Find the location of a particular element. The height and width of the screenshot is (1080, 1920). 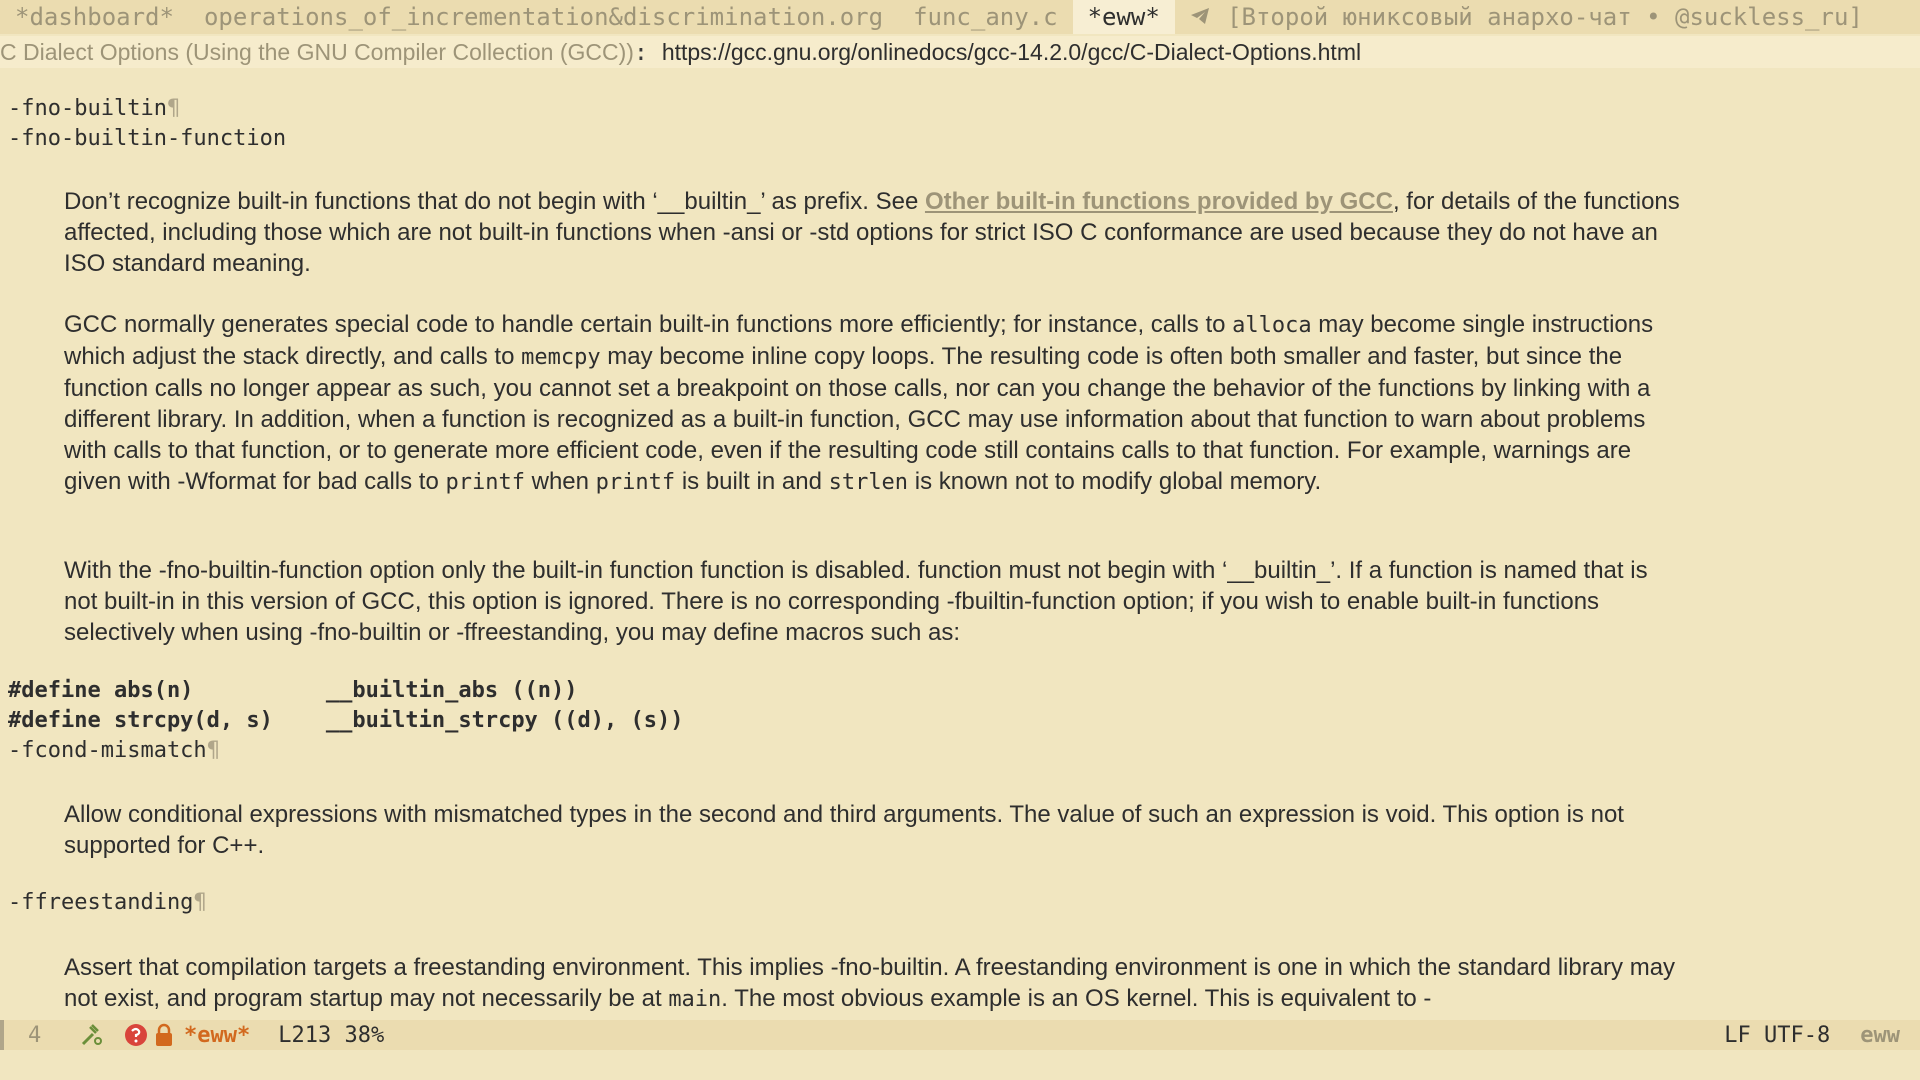

tab-label: func_any.c is located at coordinates (985, 17).